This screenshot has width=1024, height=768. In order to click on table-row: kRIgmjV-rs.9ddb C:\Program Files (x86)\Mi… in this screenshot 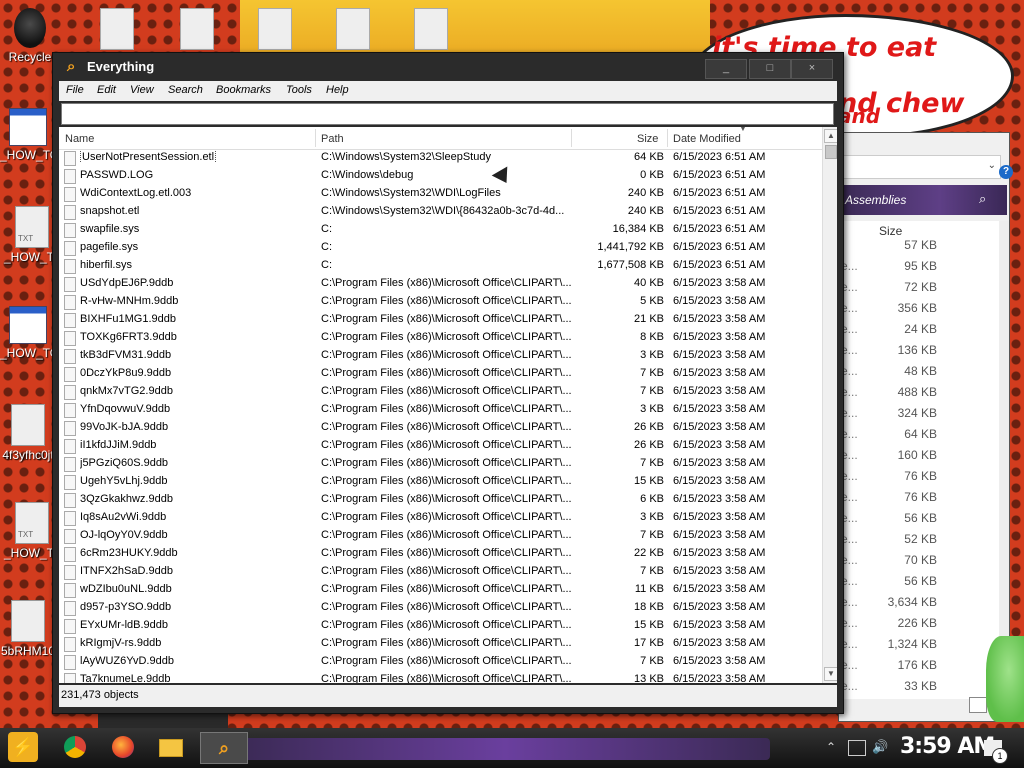, I will do `click(441, 644)`.